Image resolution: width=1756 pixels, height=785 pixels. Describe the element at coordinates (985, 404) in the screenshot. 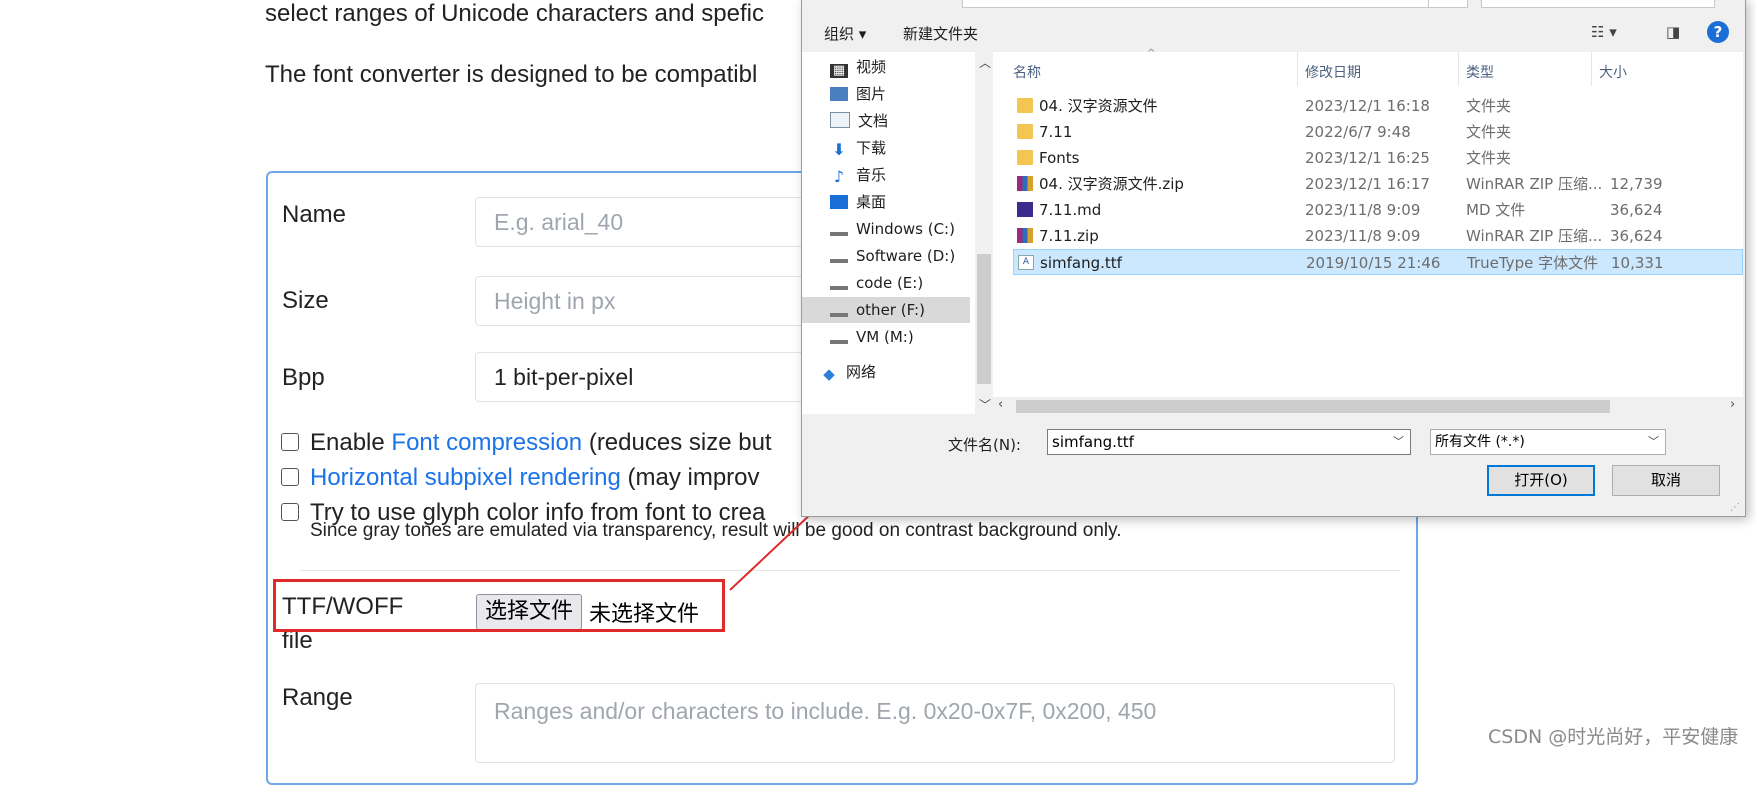

I see `scroll-down-icon: ﹀` at that location.